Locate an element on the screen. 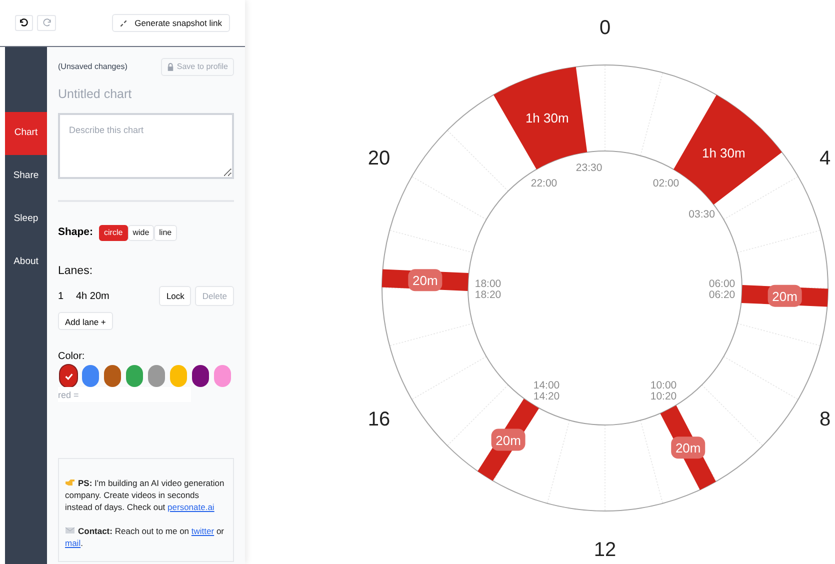  hour-label: 16 is located at coordinates (379, 419).